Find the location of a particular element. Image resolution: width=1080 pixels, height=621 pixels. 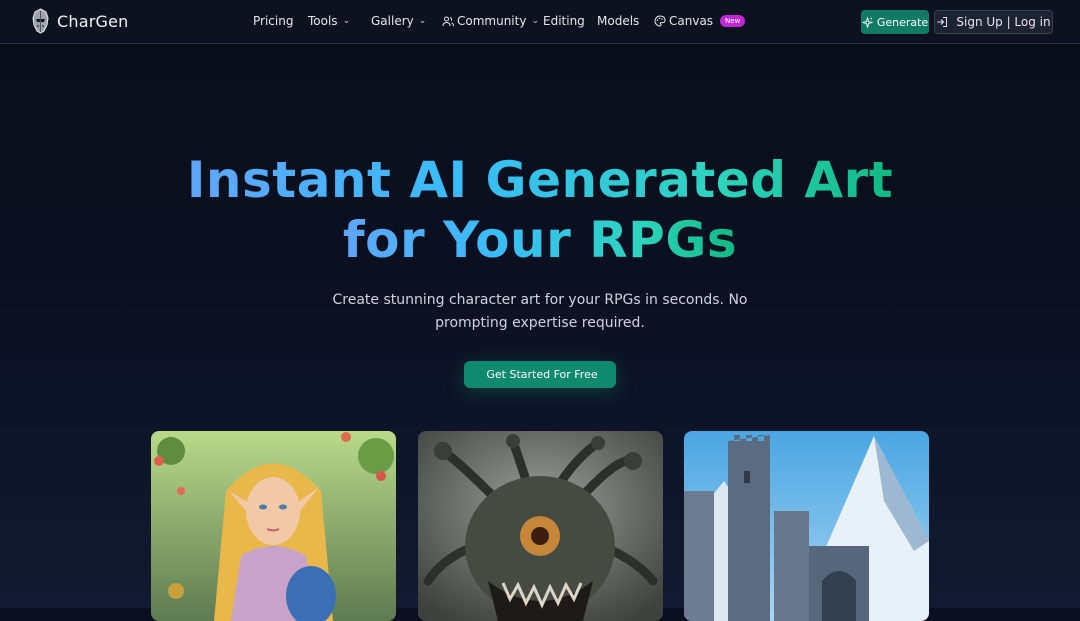

palette-icon is located at coordinates (660, 21).